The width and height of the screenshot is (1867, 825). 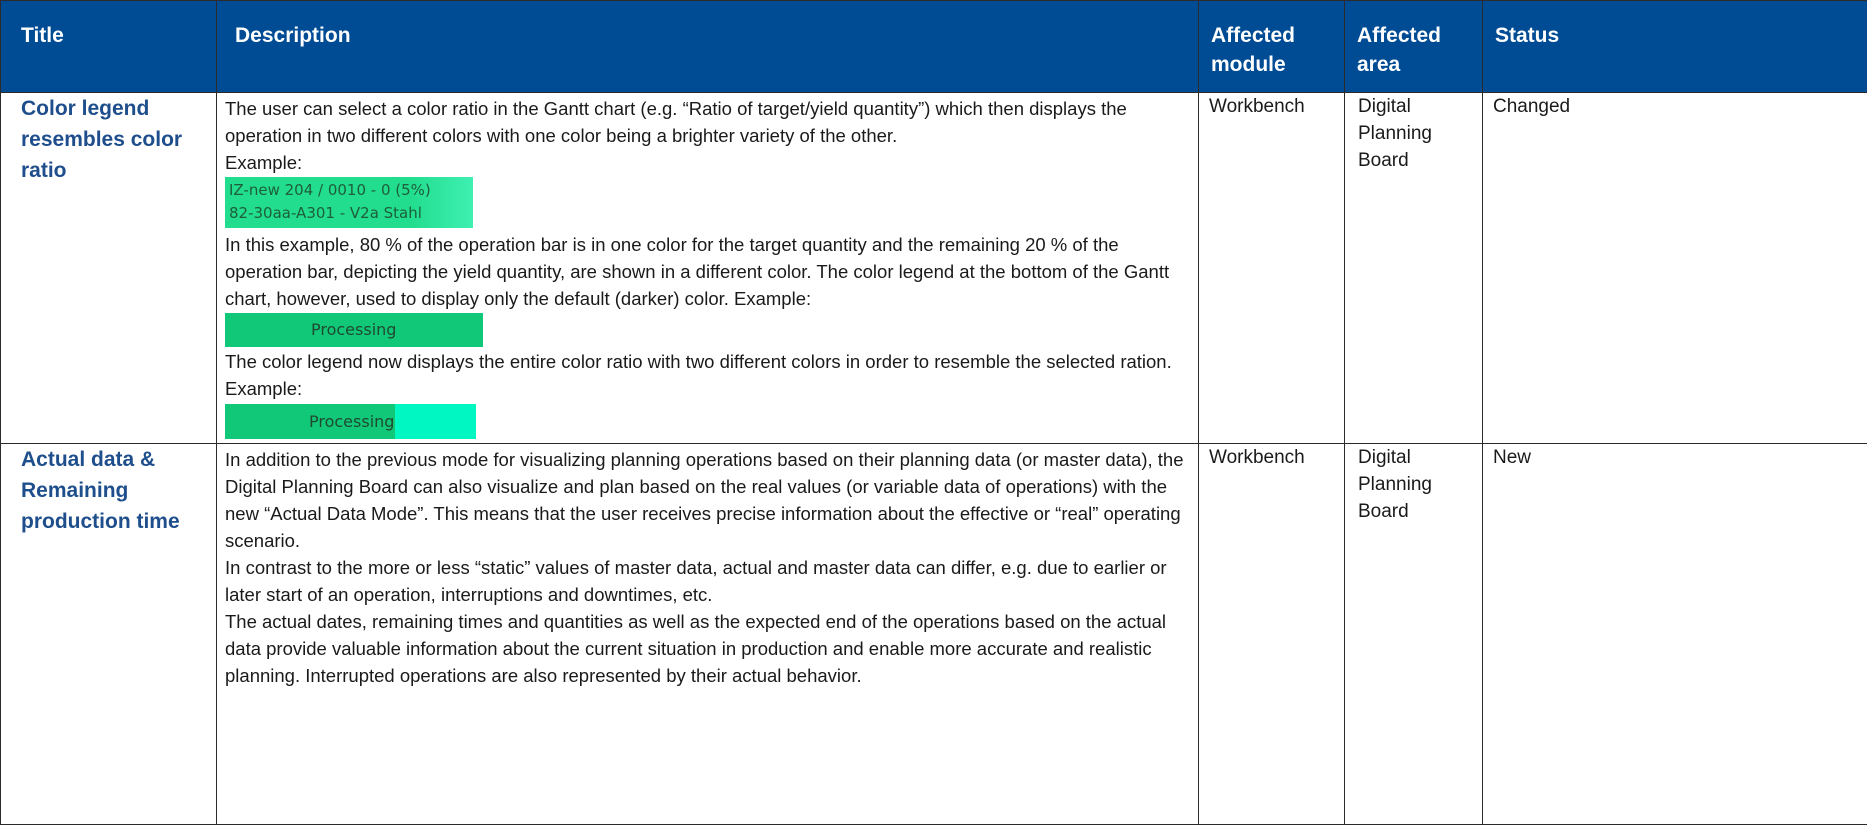 What do you see at coordinates (708, 47) in the screenshot?
I see `header-description: Description` at bounding box center [708, 47].